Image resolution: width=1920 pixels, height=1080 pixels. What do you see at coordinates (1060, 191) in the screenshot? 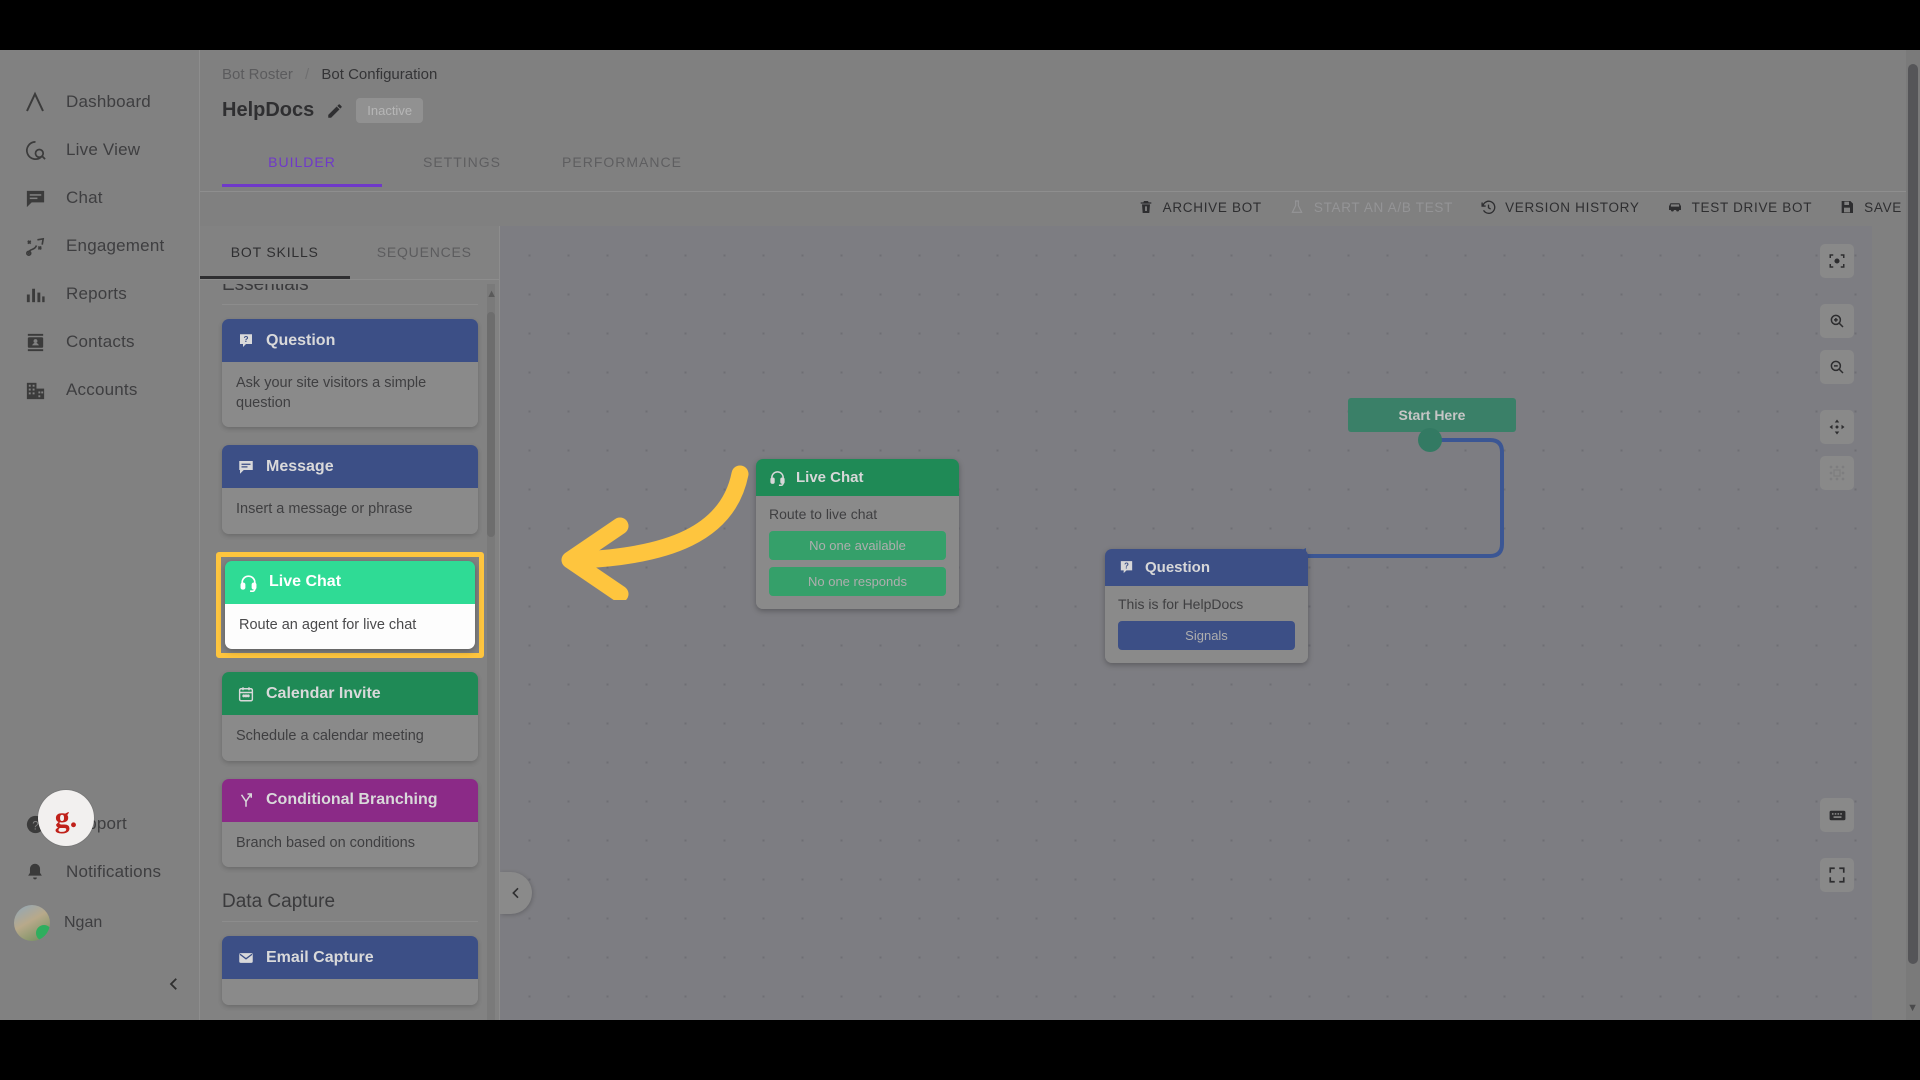
I see `tabs-divider` at bounding box center [1060, 191].